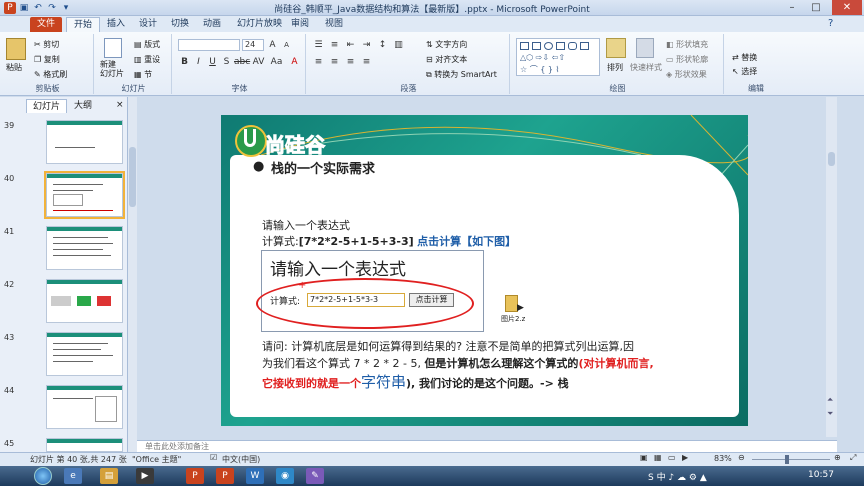 This screenshot has width=864, height=486. Describe the element at coordinates (242, 62) in the screenshot. I see `strikethrough-icon: abc` at that location.